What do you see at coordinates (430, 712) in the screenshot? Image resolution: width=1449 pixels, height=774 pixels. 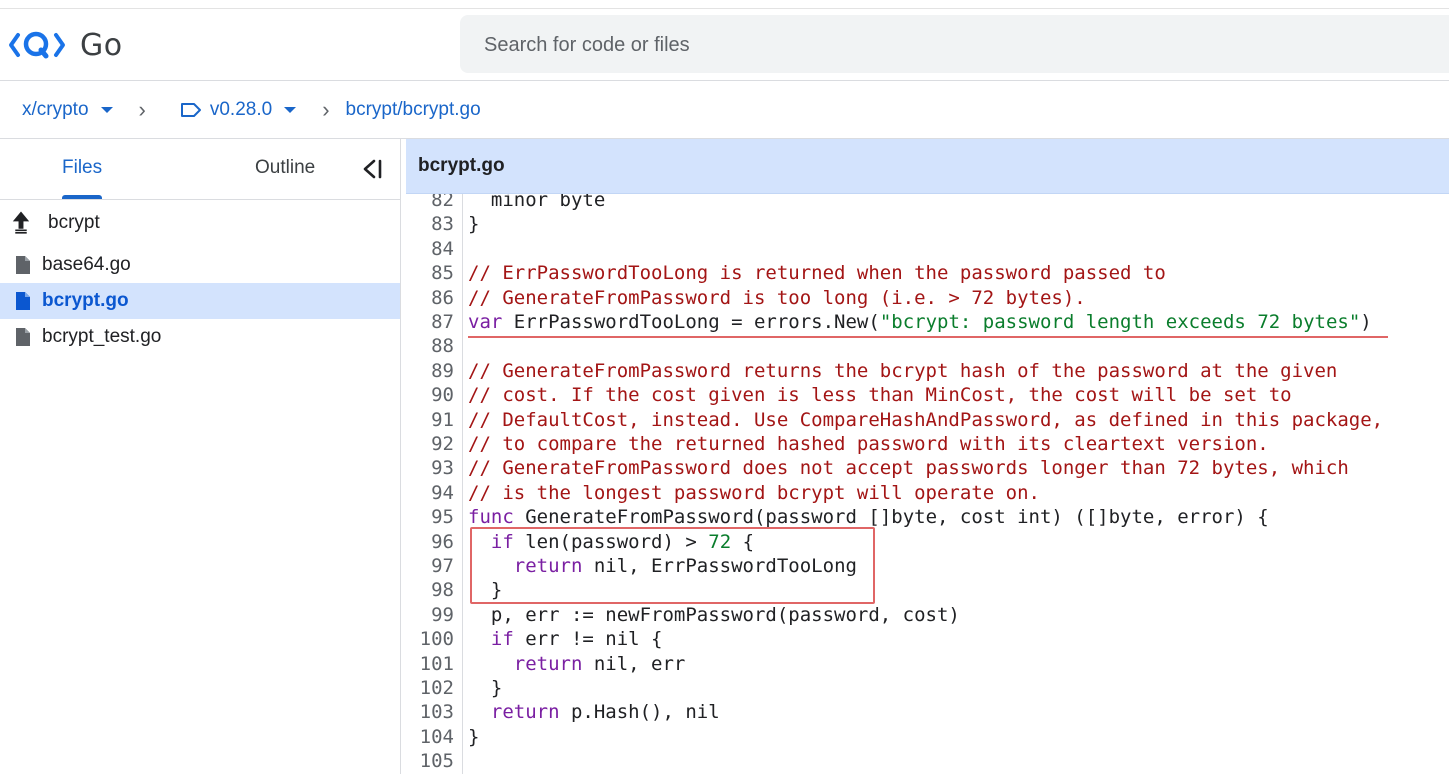 I see `line-number: 103` at bounding box center [430, 712].